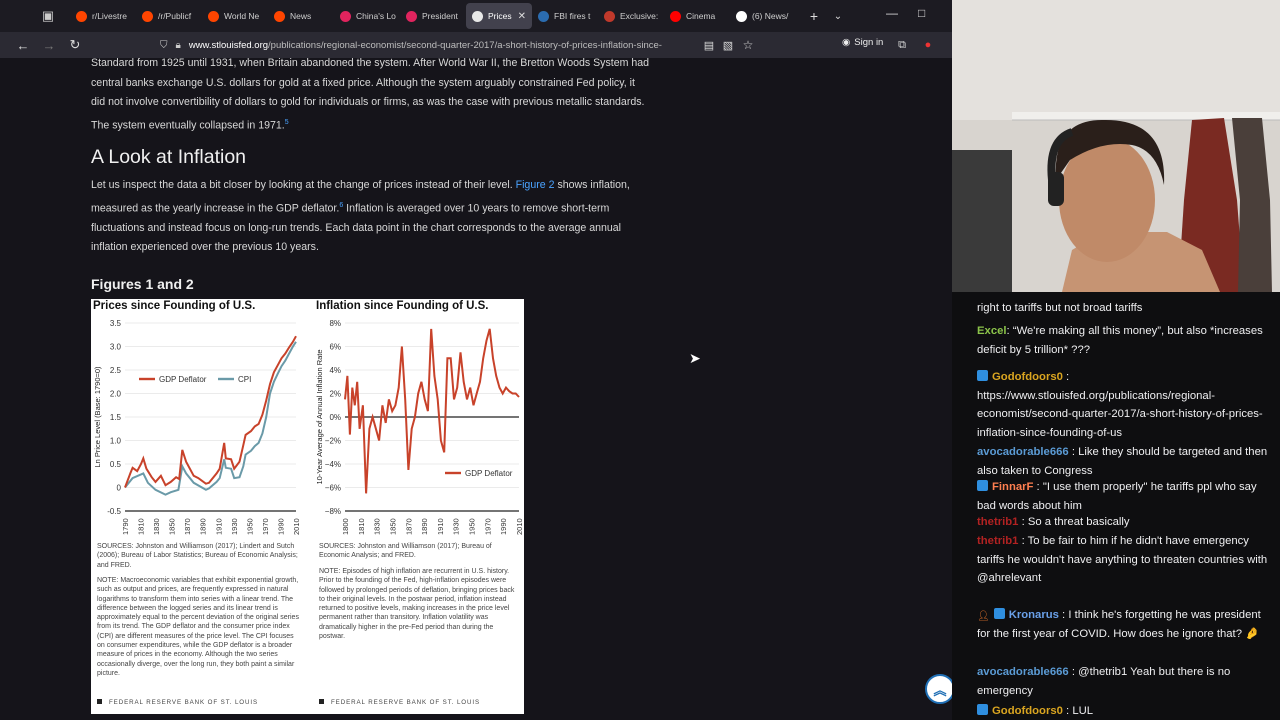 This screenshot has width=1280, height=720. I want to click on chat-text: : So a threat basically, so click(1074, 522).